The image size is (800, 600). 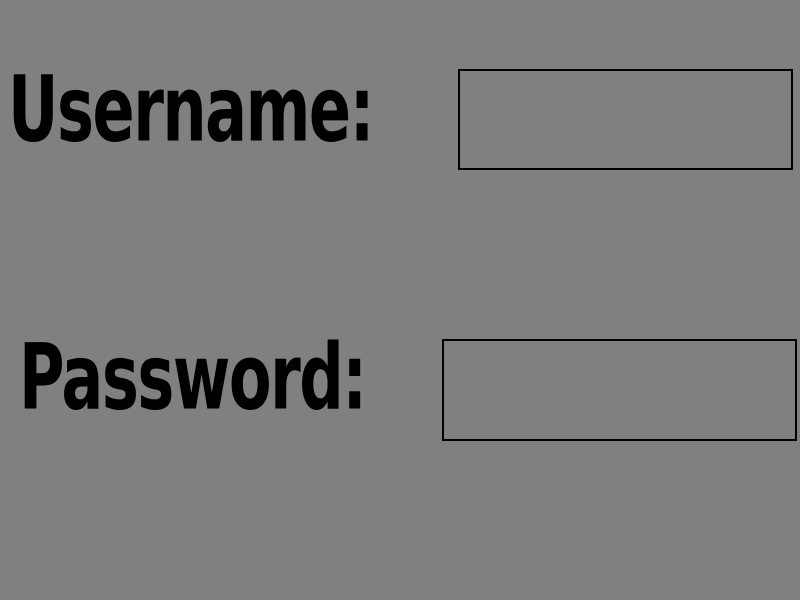 What do you see at coordinates (625, 119) in the screenshot?
I see `username-input` at bounding box center [625, 119].